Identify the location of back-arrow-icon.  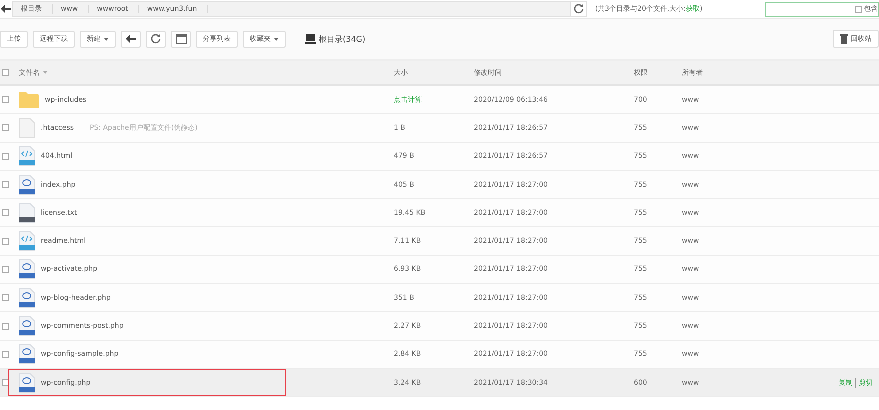
(131, 39).